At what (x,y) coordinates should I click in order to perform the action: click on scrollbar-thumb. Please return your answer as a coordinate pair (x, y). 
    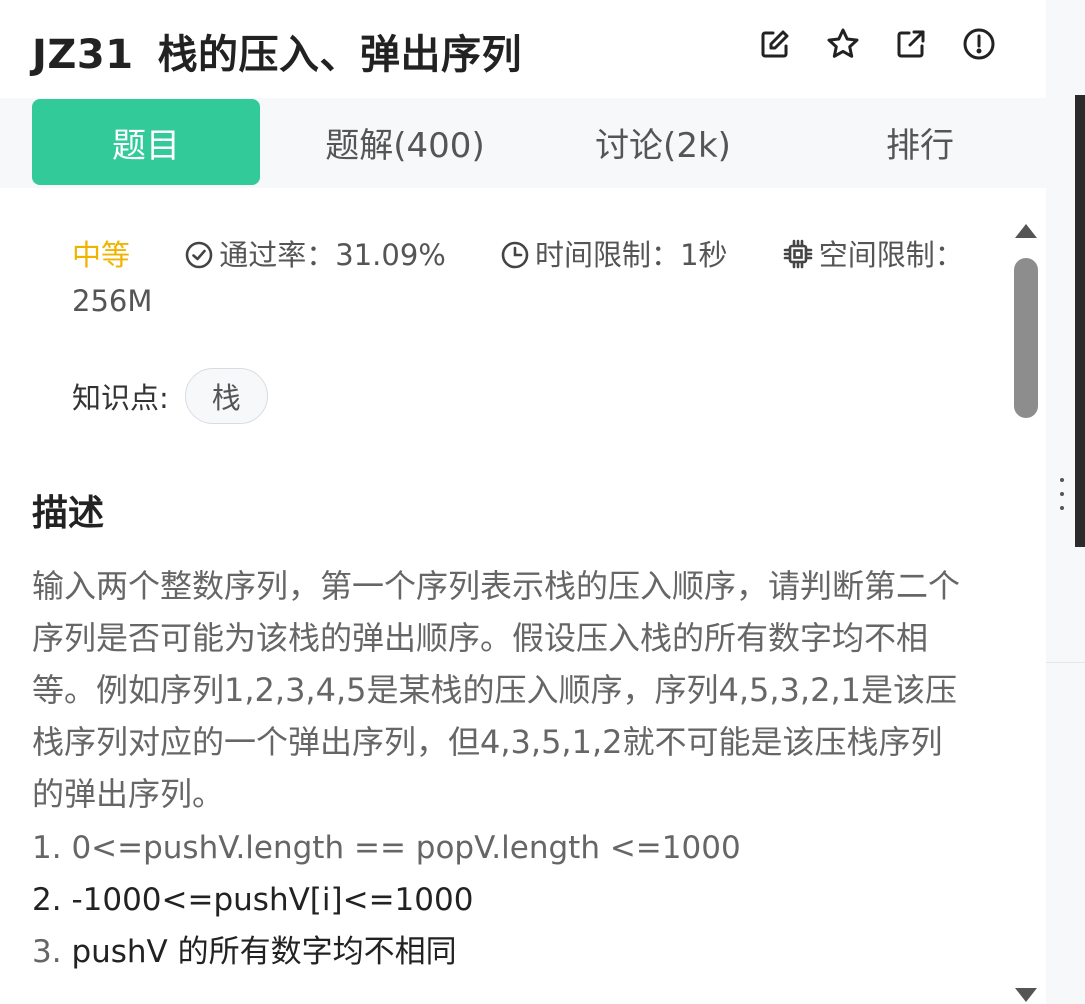
    Looking at the image, I should click on (1026, 338).